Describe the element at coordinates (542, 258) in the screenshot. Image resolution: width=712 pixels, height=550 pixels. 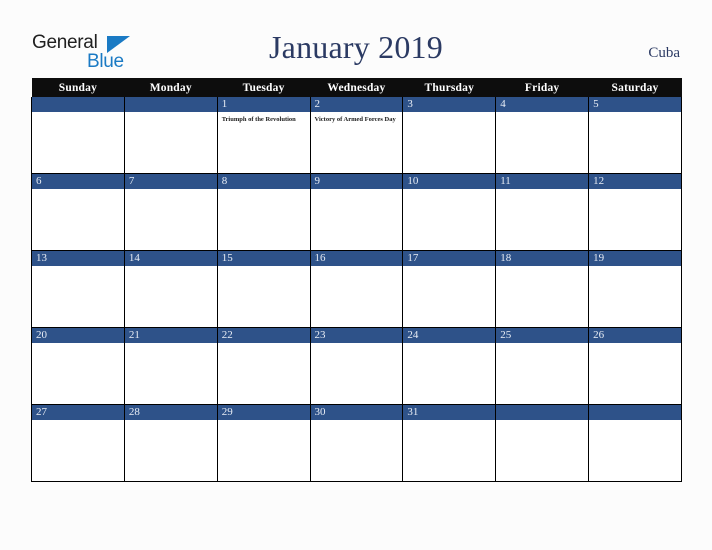
I see `day-number: 18` at that location.